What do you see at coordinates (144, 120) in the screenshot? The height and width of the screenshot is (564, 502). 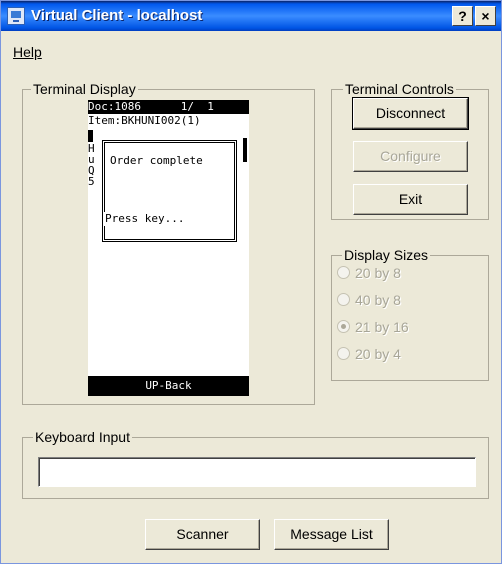 I see `terminal-item-line: Item:BKHUNI002(1)` at bounding box center [144, 120].